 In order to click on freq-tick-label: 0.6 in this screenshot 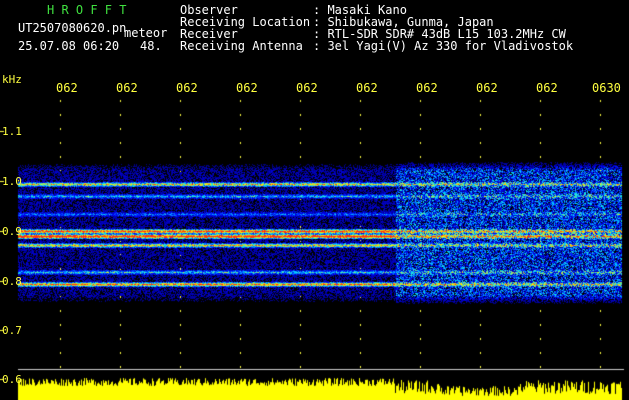, I will do `click(12, 379)`.